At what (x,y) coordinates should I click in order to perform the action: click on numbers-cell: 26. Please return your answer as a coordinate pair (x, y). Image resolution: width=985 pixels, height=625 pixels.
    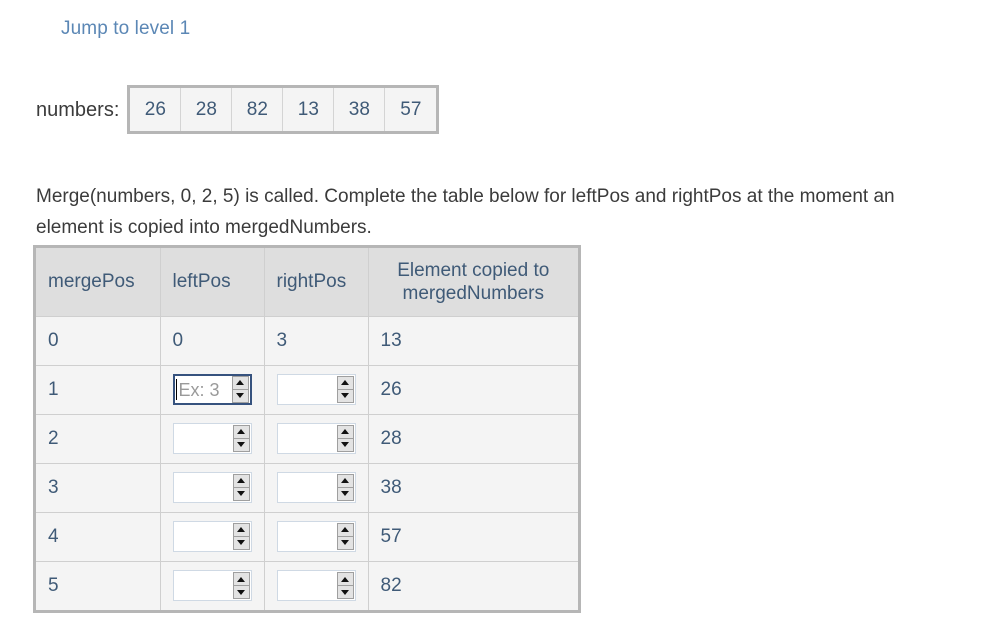
    Looking at the image, I should click on (156, 109).